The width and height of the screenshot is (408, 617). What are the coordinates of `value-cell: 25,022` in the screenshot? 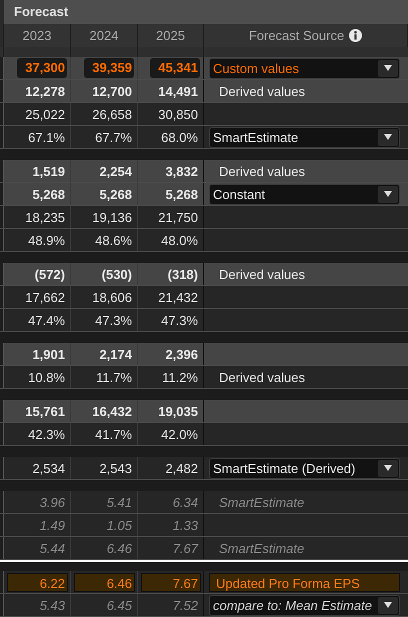 It's located at (45, 114).